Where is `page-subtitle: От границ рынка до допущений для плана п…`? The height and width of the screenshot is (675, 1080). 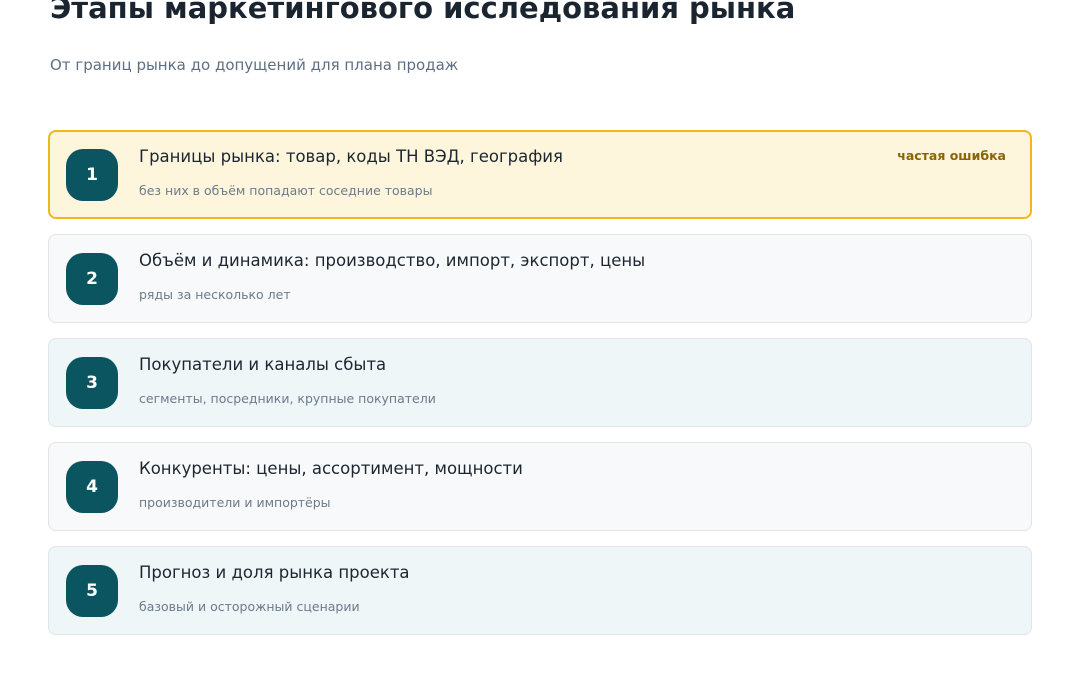
page-subtitle: От границ рынка до допущений для плана п… is located at coordinates (254, 65).